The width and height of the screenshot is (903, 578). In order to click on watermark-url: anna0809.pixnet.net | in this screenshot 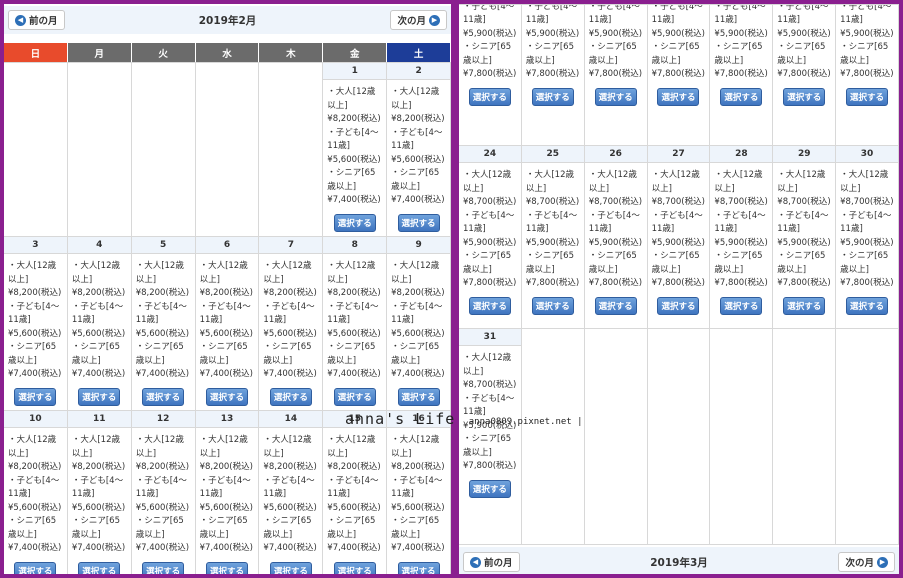, I will do `click(525, 422)`.